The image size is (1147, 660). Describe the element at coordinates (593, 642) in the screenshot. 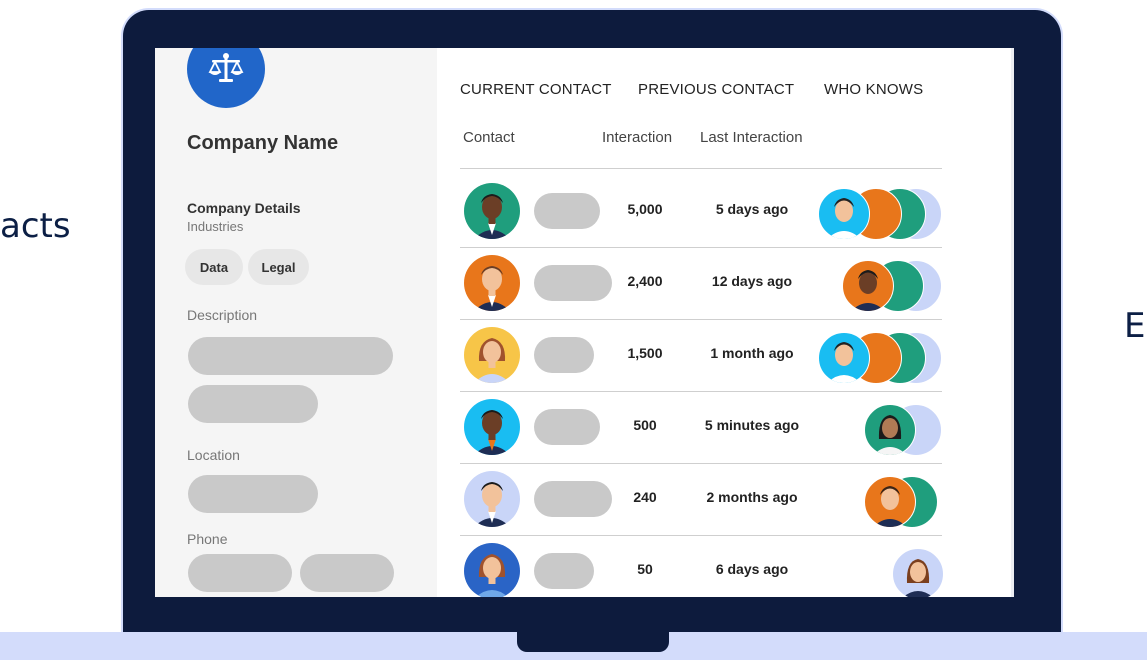

I see `laptop-notch` at that location.